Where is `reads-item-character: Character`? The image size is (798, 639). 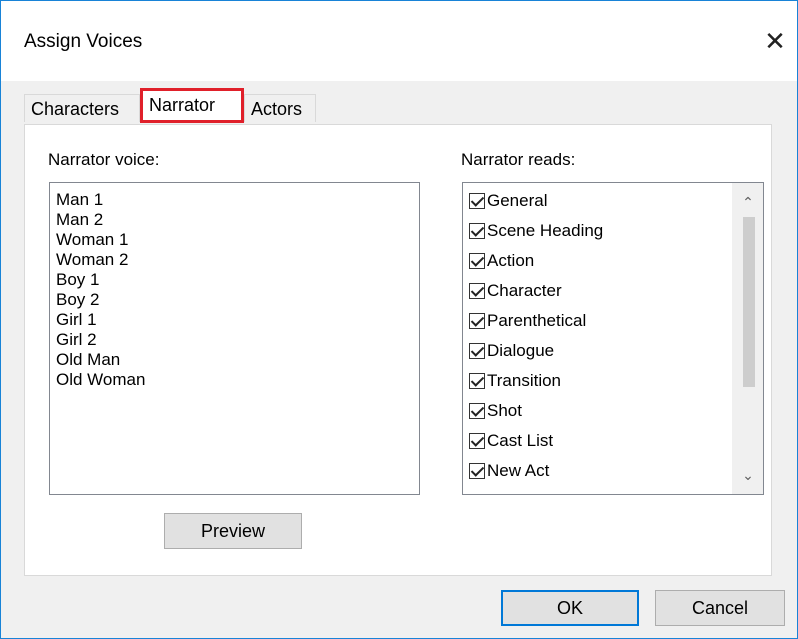 reads-item-character: Character is located at coordinates (598, 291).